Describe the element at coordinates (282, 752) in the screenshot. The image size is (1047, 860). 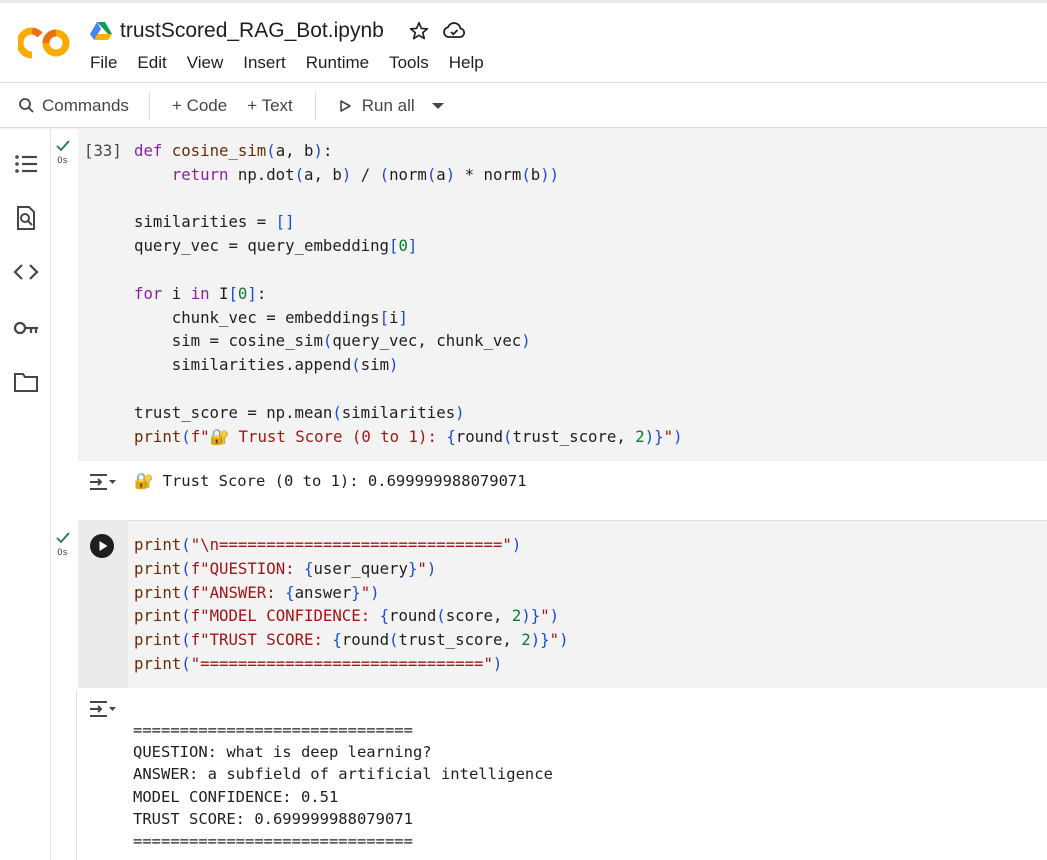
I see `output-line: QUESTION: what is deep learning?` at that location.